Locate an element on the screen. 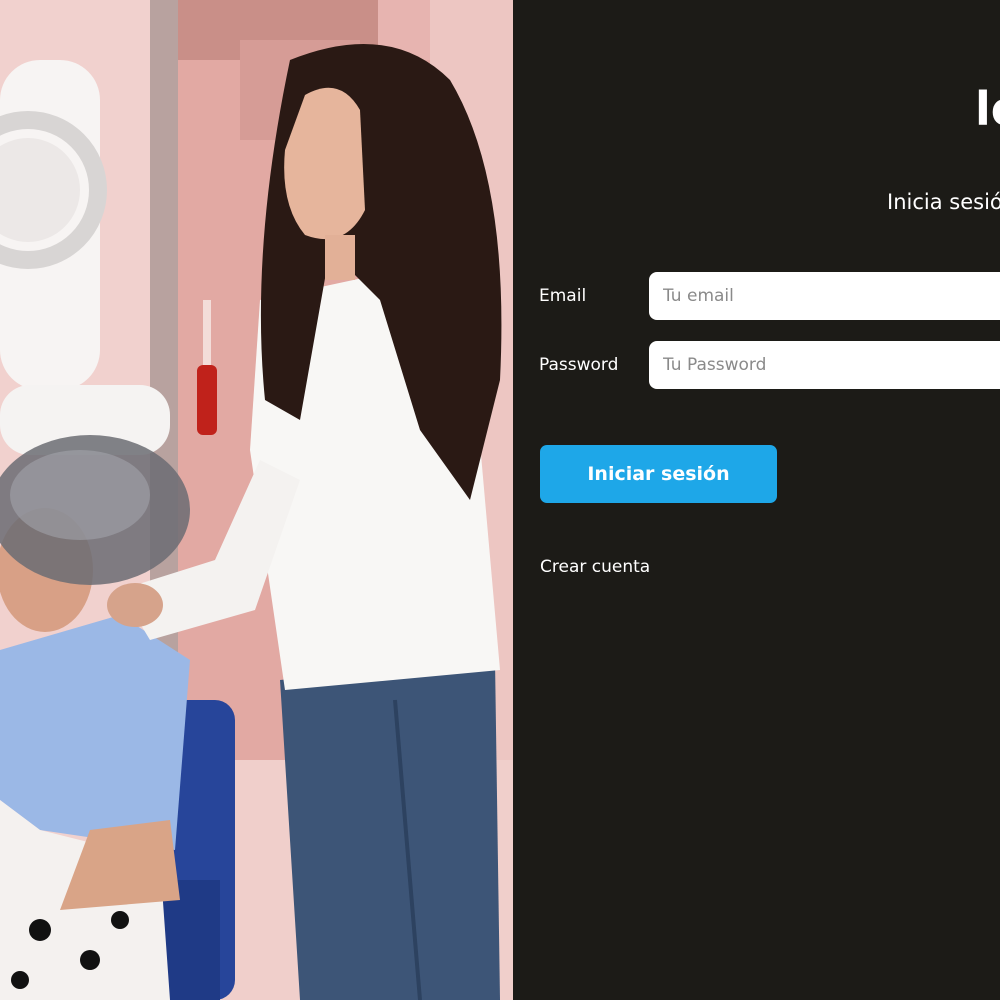 Image resolution: width=1000 pixels, height=1000 pixels. brand-logo: lo is located at coordinates (987, 109).